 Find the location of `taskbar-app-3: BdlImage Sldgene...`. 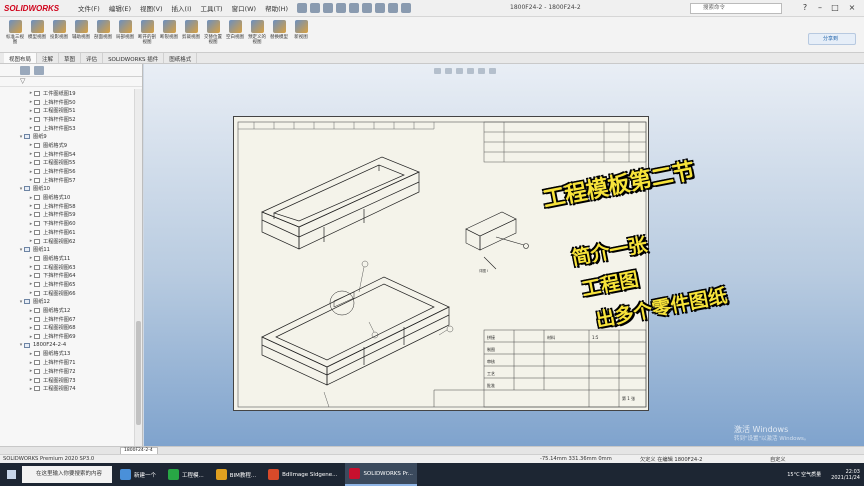

taskbar-app-3: BdlImage Sldgene... is located at coordinates (302, 474).